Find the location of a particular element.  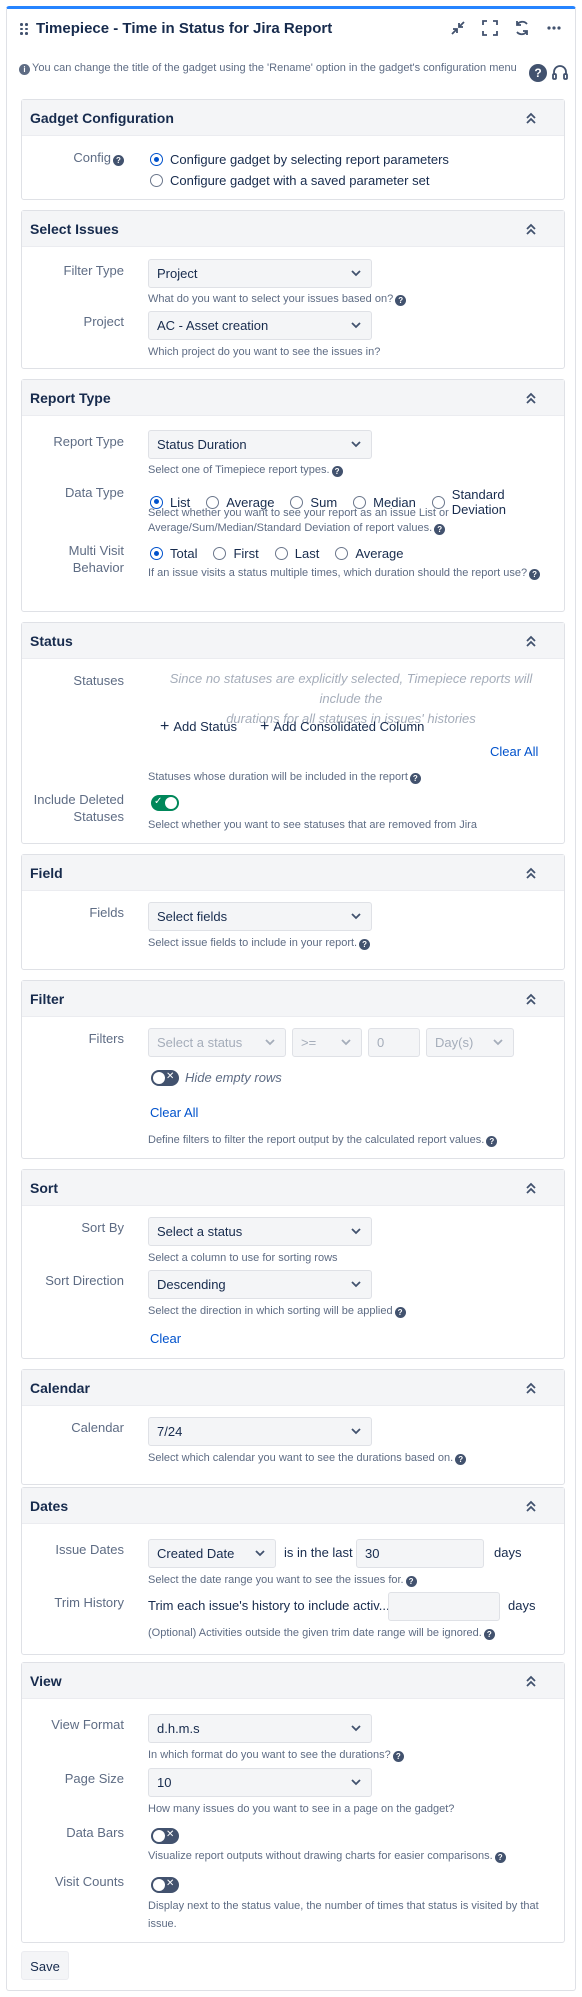

multi-visit-option-total: Total is located at coordinates (173, 553).